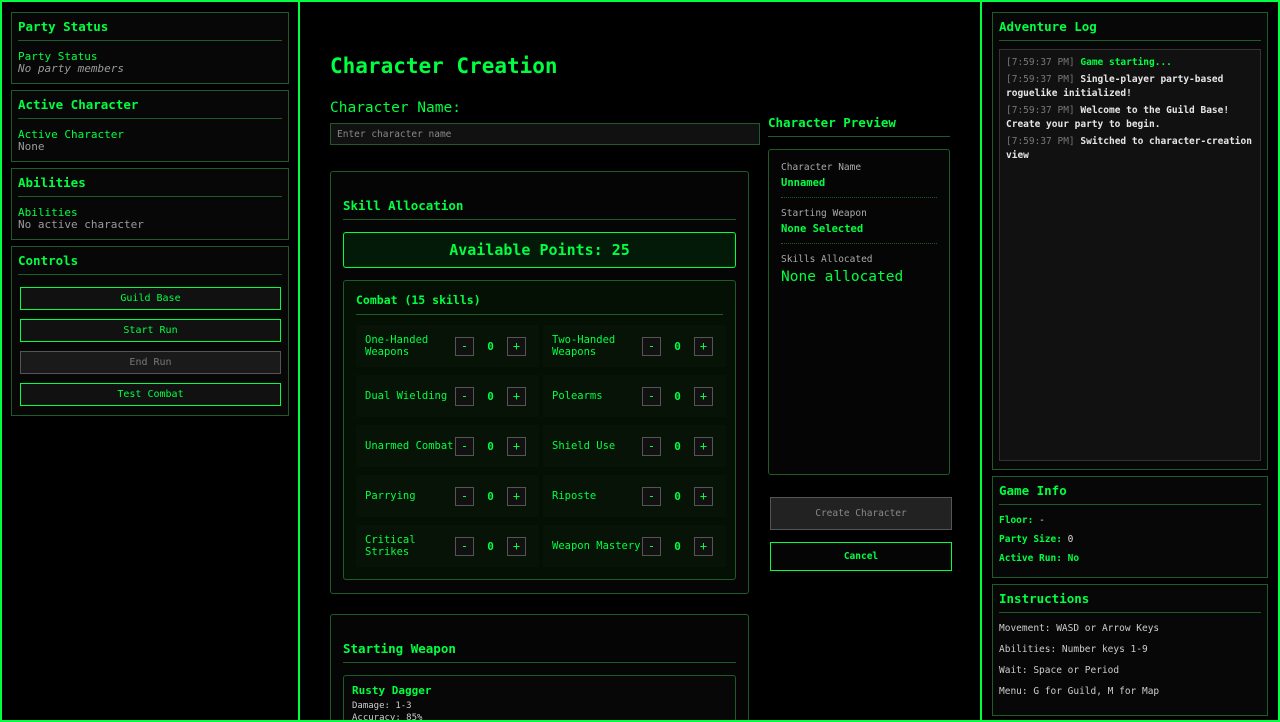 The height and width of the screenshot is (722, 1280). Describe the element at coordinates (1042, 520) in the screenshot. I see `floor-value: -` at that location.